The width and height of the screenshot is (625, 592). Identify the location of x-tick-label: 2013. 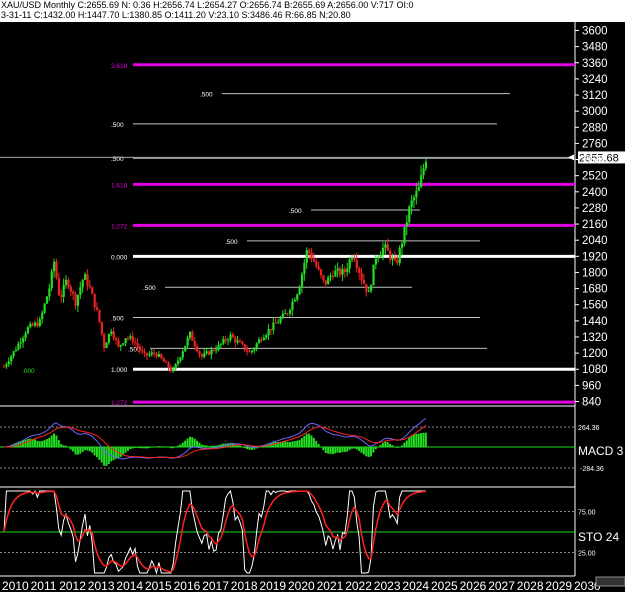
(101, 585).